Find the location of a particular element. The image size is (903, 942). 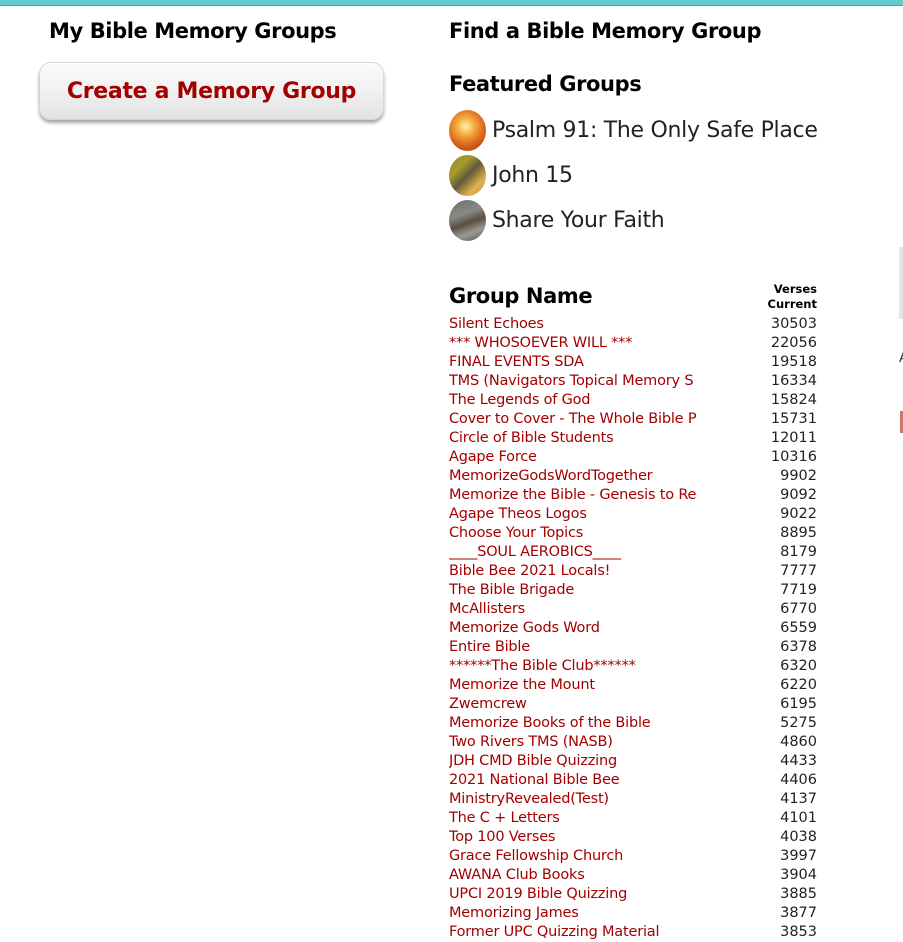

group-name-link: AWANA Club Books is located at coordinates (574, 875).